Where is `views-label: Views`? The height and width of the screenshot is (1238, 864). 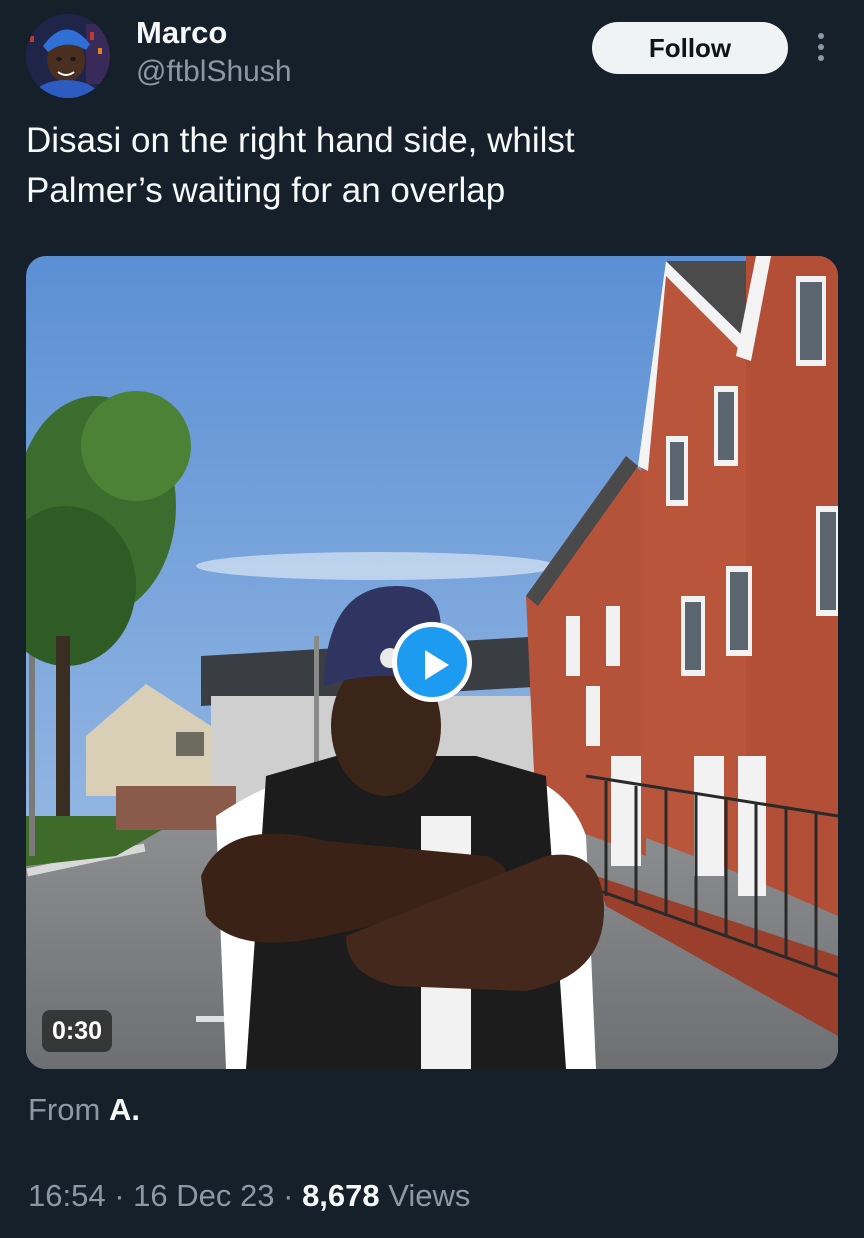
views-label: Views is located at coordinates (429, 1195).